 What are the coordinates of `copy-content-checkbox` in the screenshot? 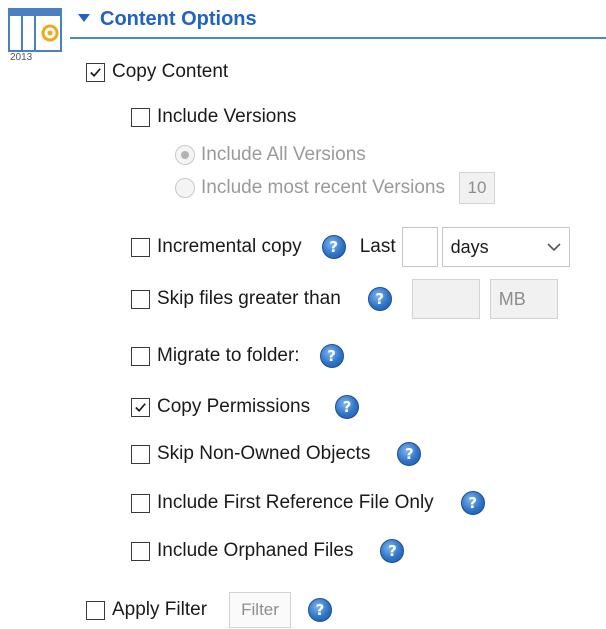 It's located at (95, 72).